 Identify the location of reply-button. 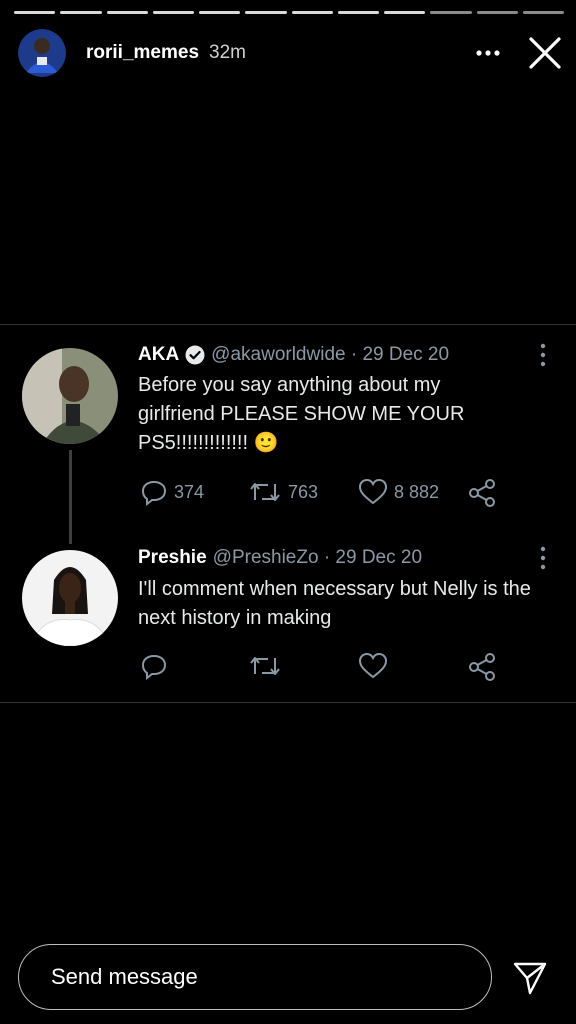
(154, 666).